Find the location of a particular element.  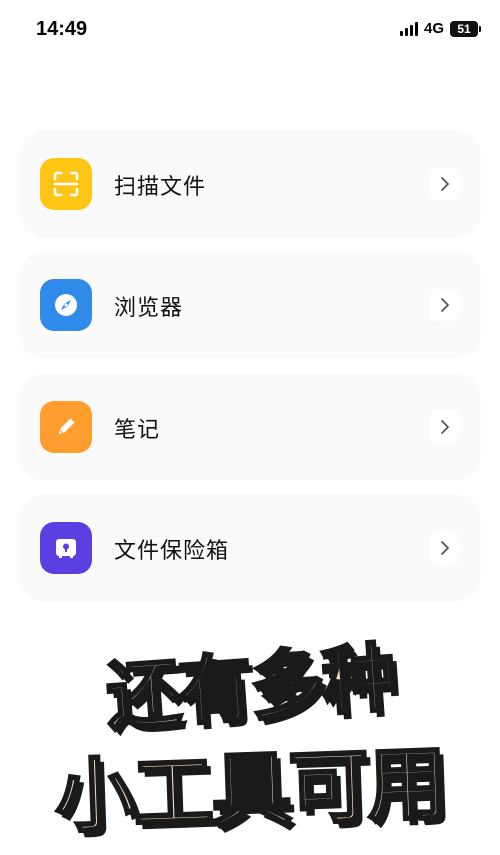

menu-item-label: 笔记 is located at coordinates (137, 430).